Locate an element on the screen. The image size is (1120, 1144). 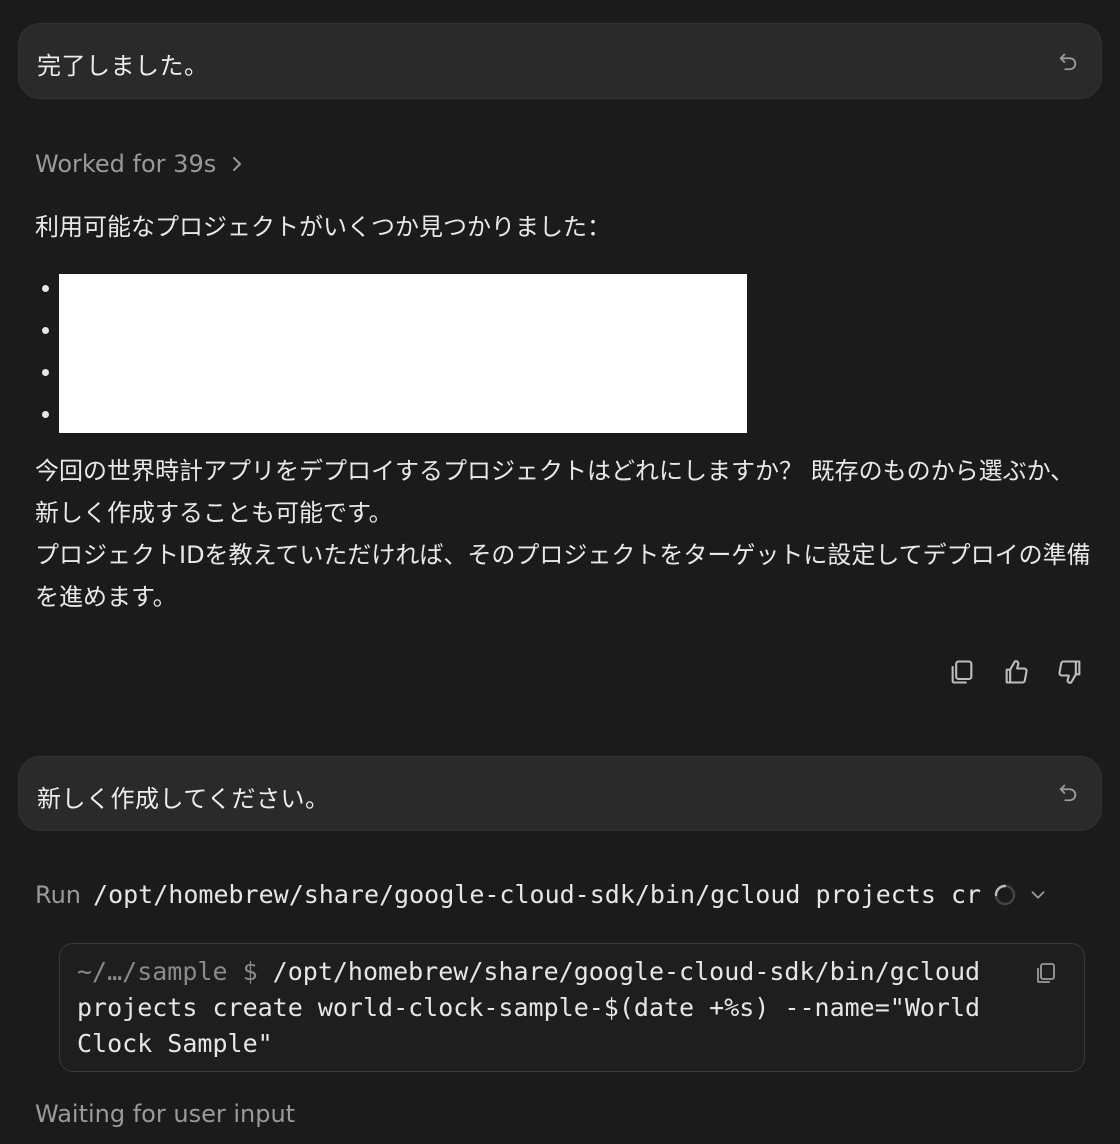
terminal-prompt: ~/…/sample $ is located at coordinates (175, 971).